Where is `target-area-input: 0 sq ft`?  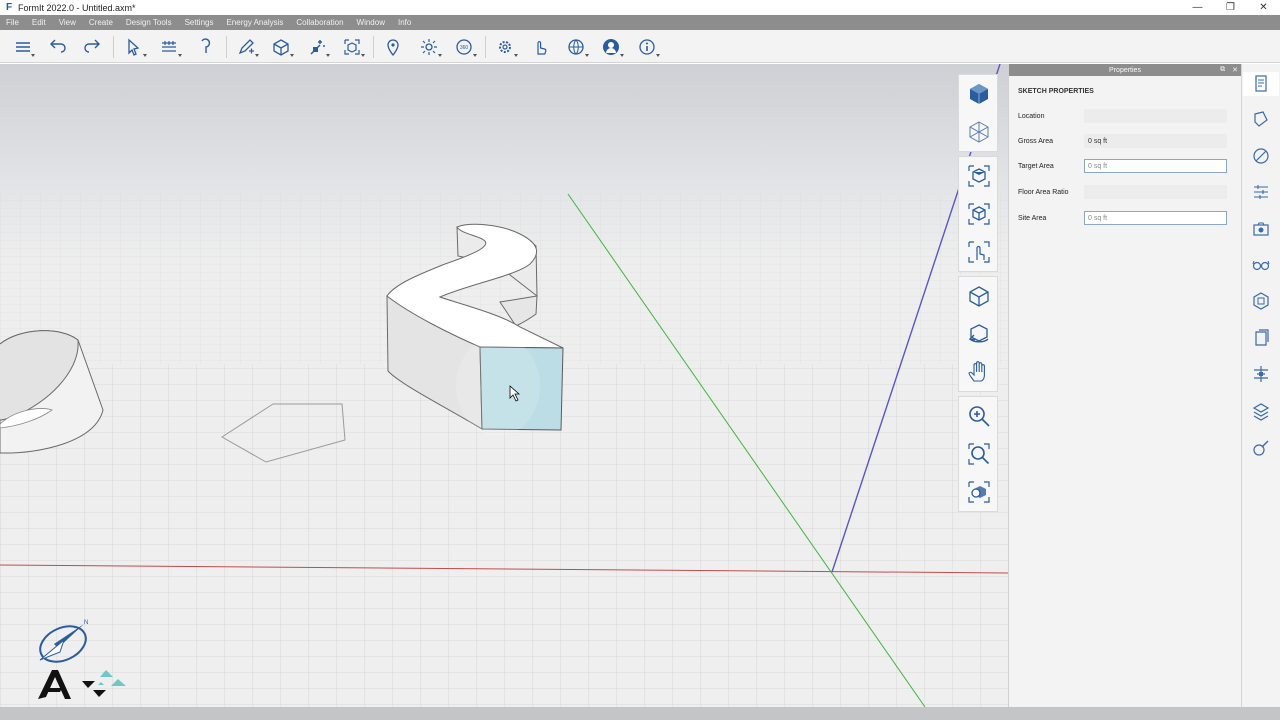
target-area-input: 0 sq ft is located at coordinates (1155, 166).